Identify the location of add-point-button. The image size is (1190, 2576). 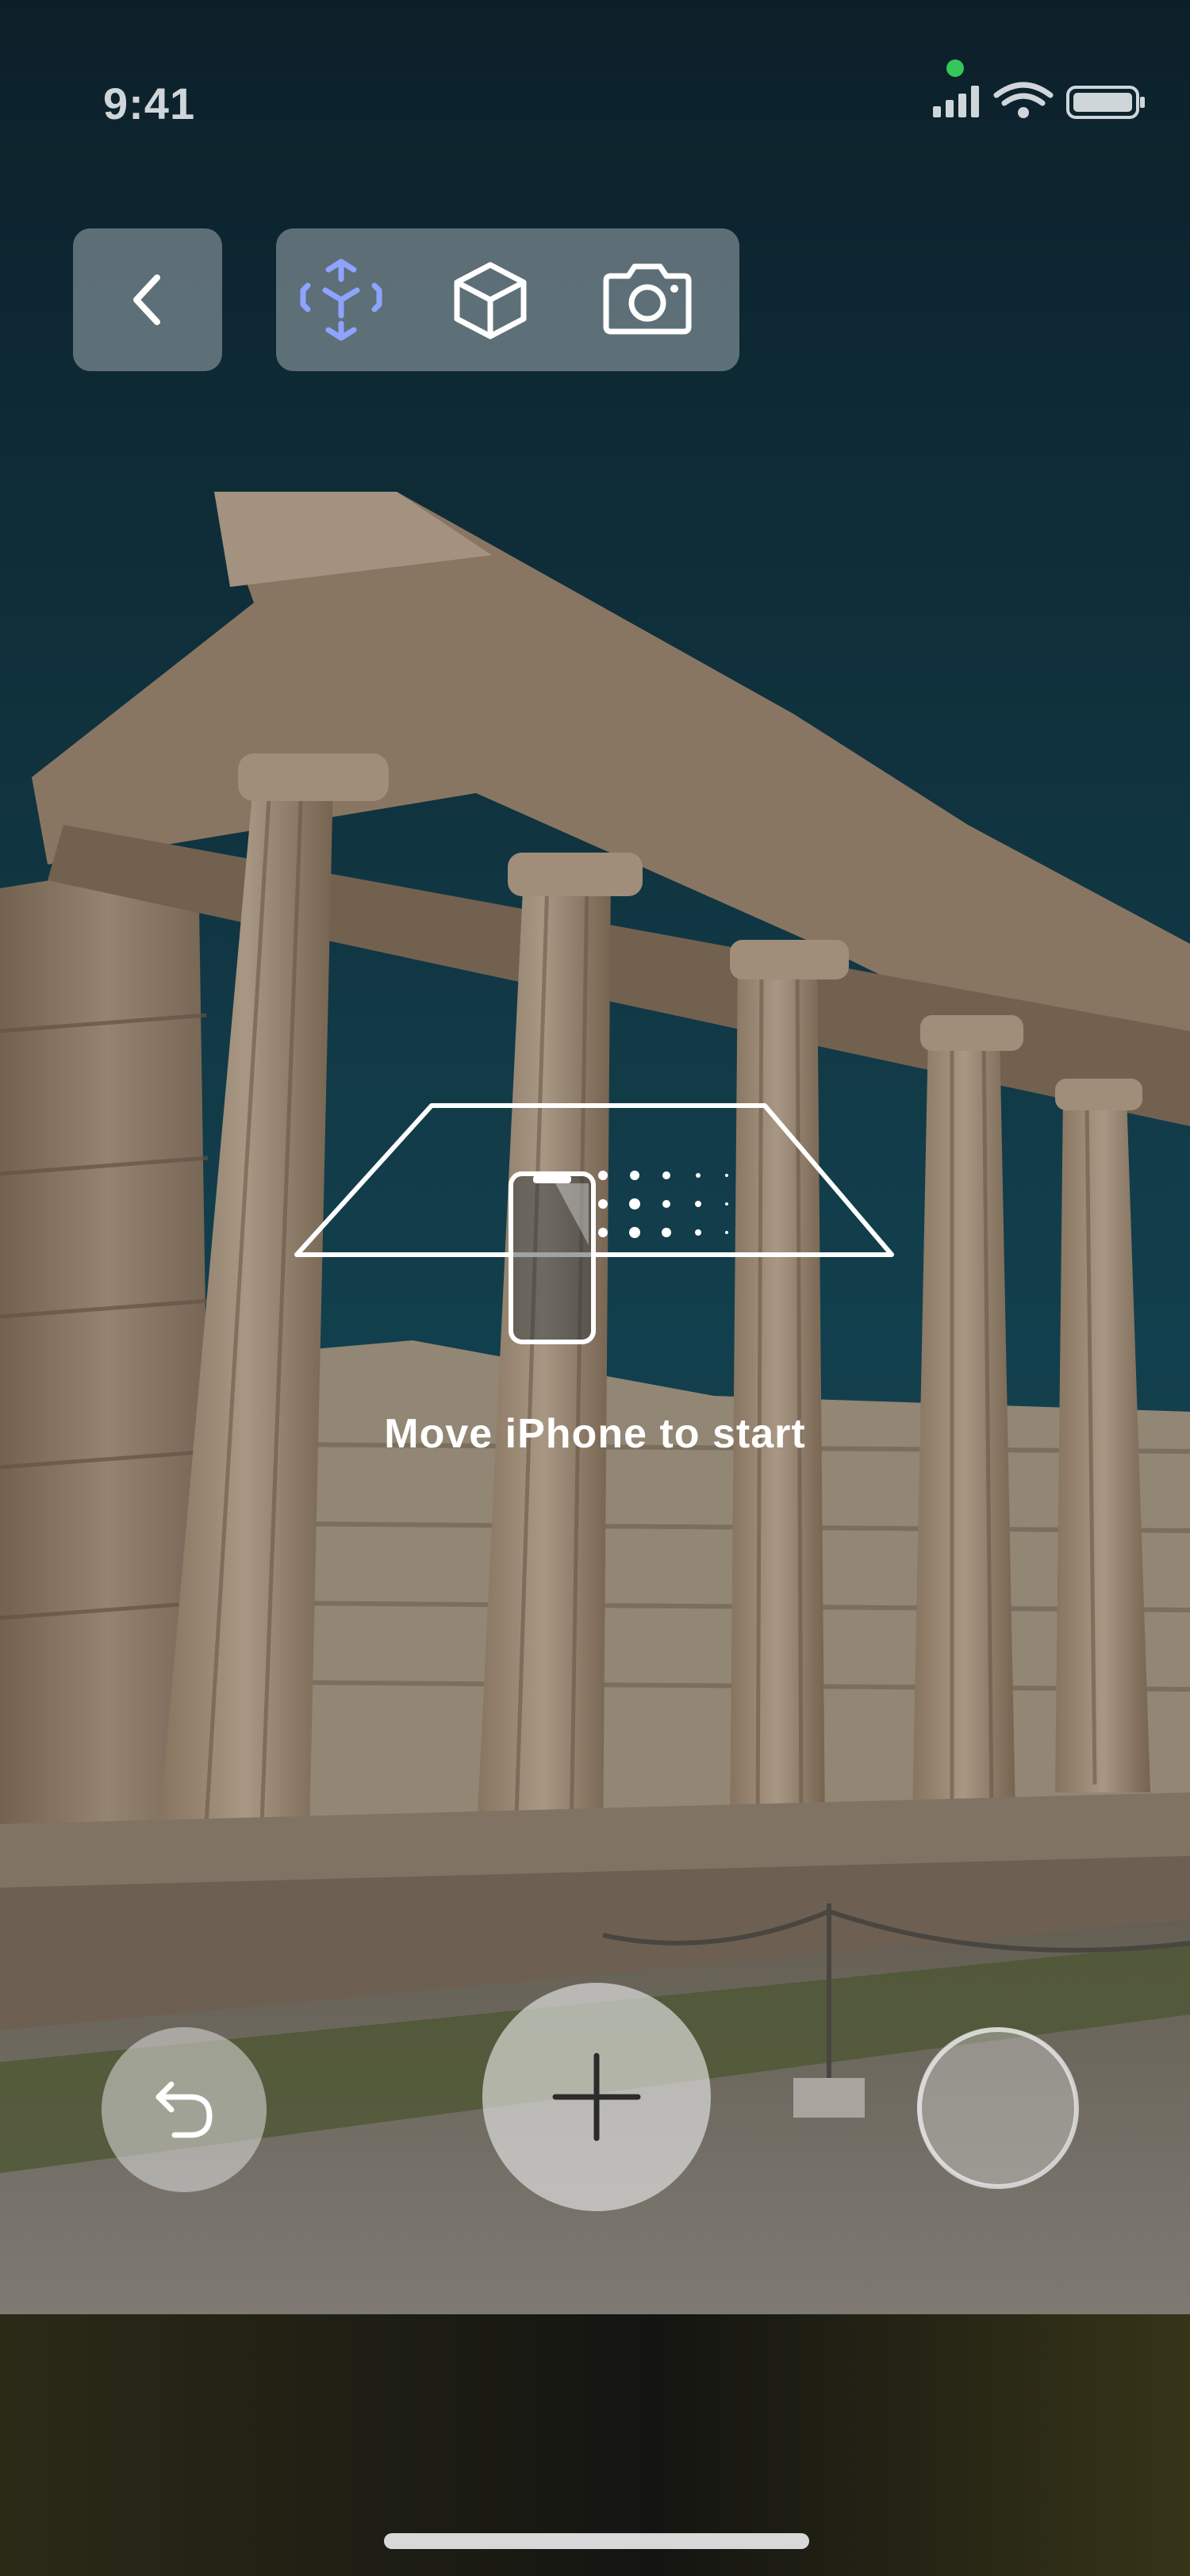
(596, 2097).